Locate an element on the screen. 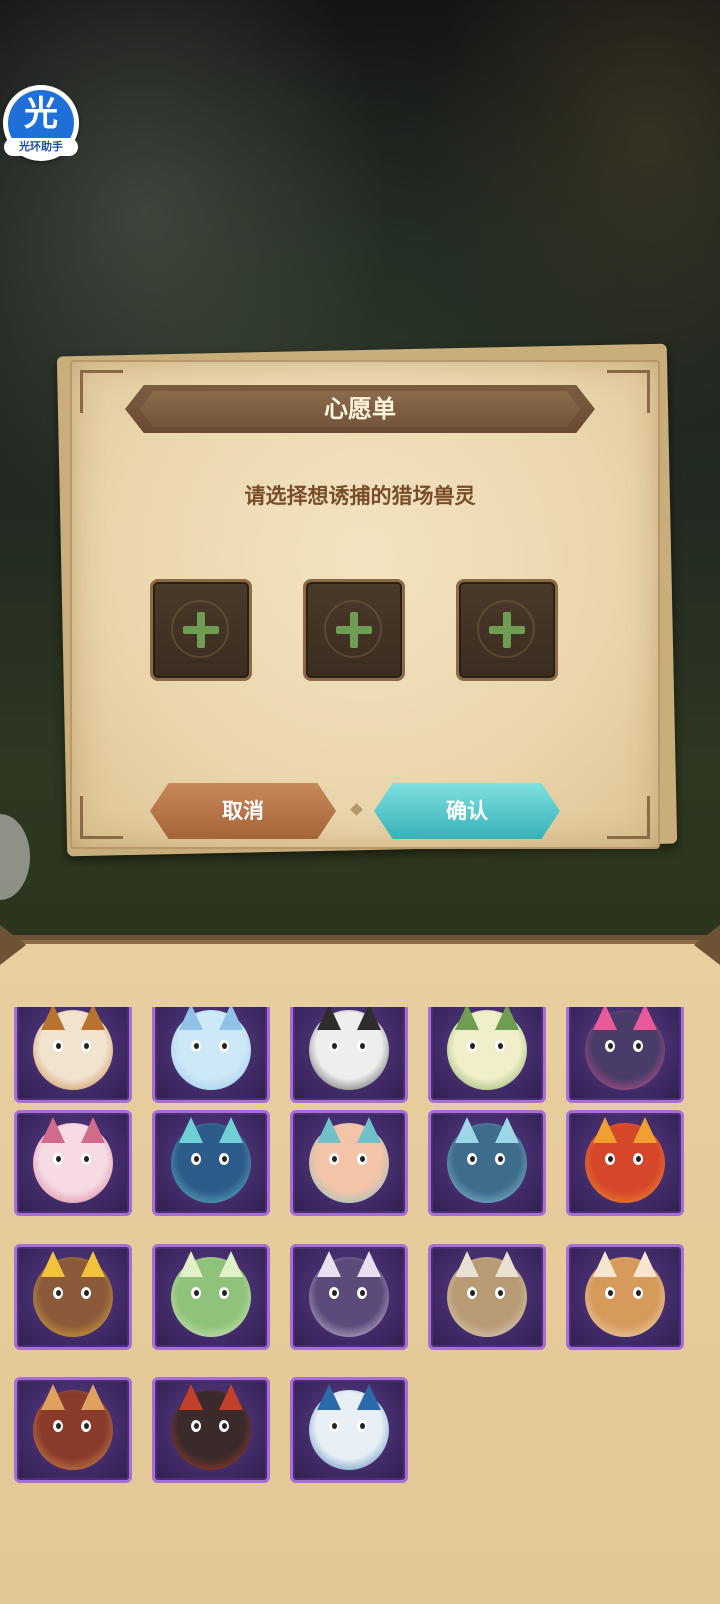  dialog-title: 心愿单 is located at coordinates (360, 409).